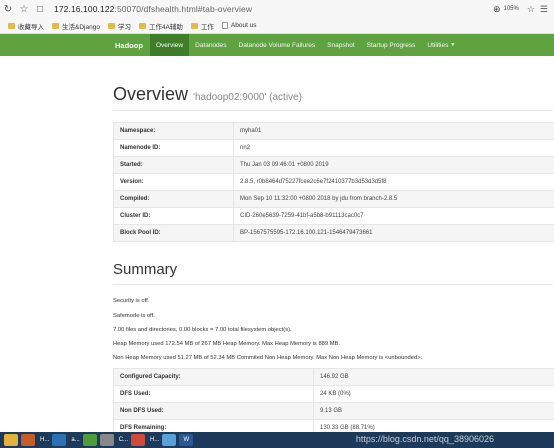  What do you see at coordinates (131, 301) in the screenshot?
I see `summary-line: Security is off.` at bounding box center [131, 301].